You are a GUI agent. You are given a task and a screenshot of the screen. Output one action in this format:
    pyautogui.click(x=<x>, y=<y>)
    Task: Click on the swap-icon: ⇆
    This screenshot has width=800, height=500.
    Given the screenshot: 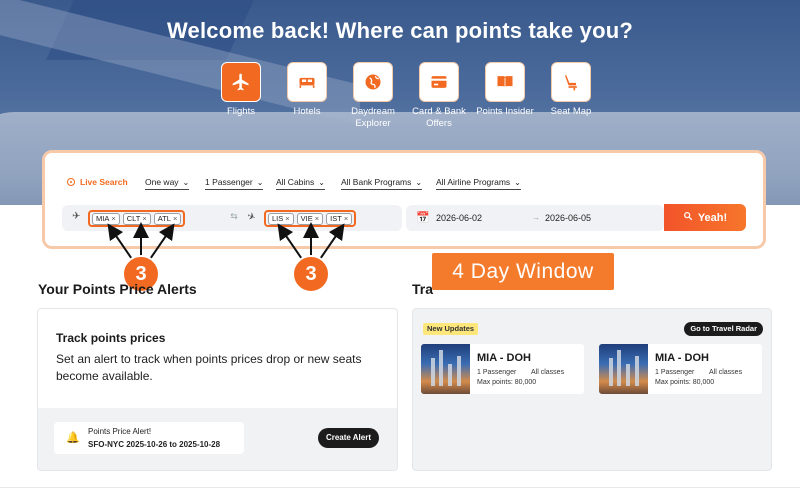 What is the action you would take?
    pyautogui.click(x=234, y=219)
    